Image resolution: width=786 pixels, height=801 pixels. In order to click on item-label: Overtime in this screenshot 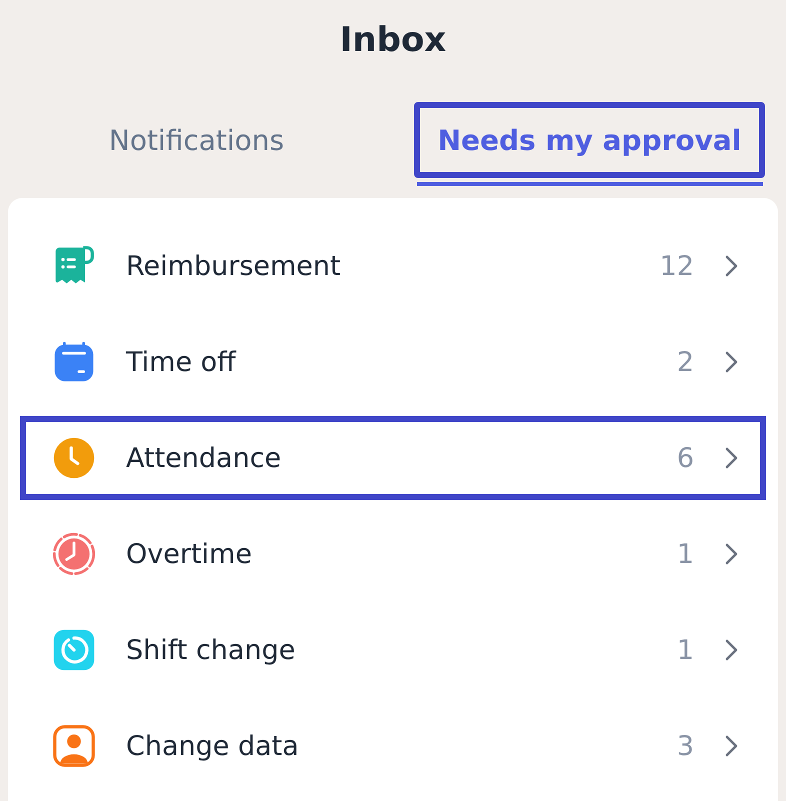, I will do `click(189, 554)`.